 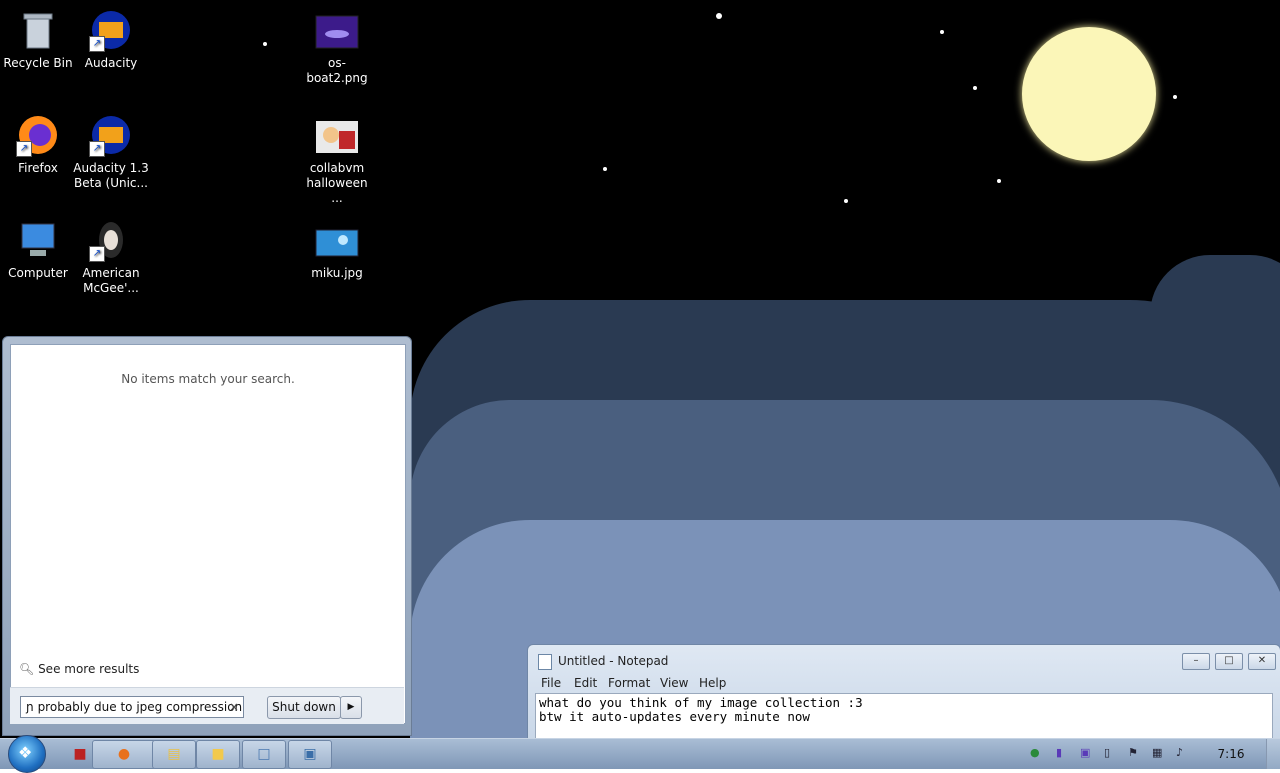 What do you see at coordinates (27, 669) in the screenshot?
I see `search-icon: 🔍︎` at bounding box center [27, 669].